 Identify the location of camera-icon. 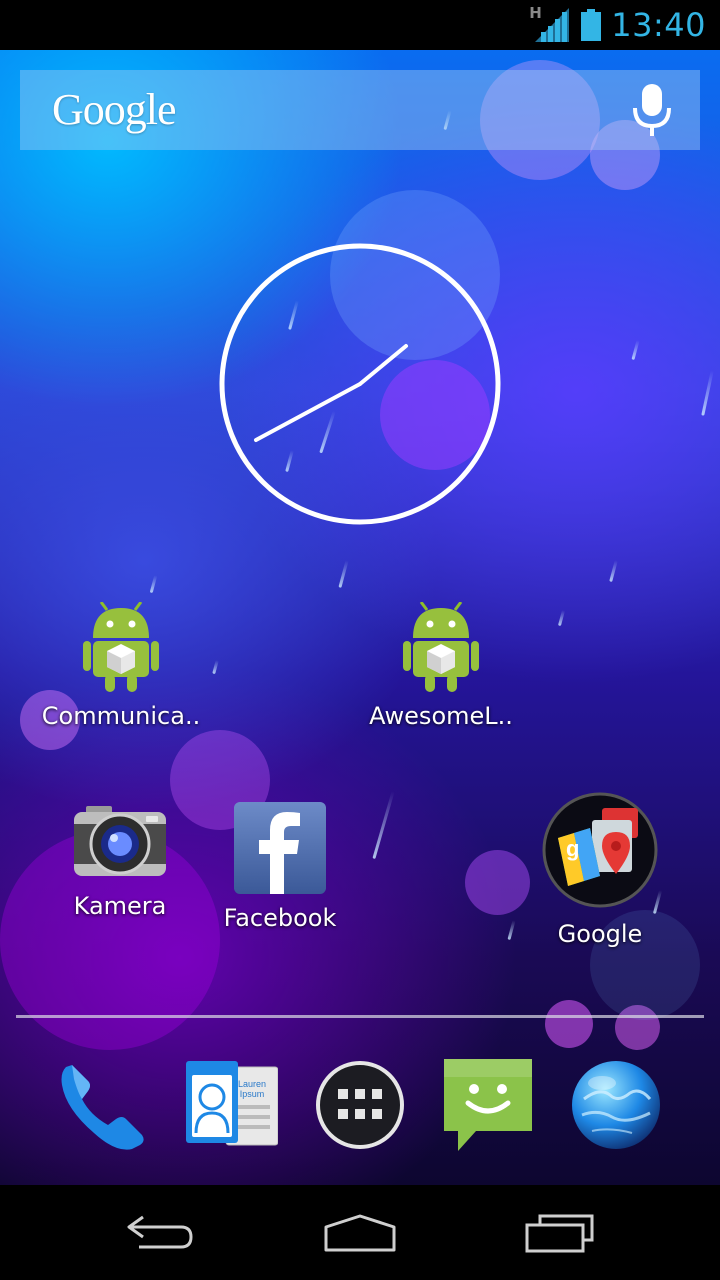
(120, 841).